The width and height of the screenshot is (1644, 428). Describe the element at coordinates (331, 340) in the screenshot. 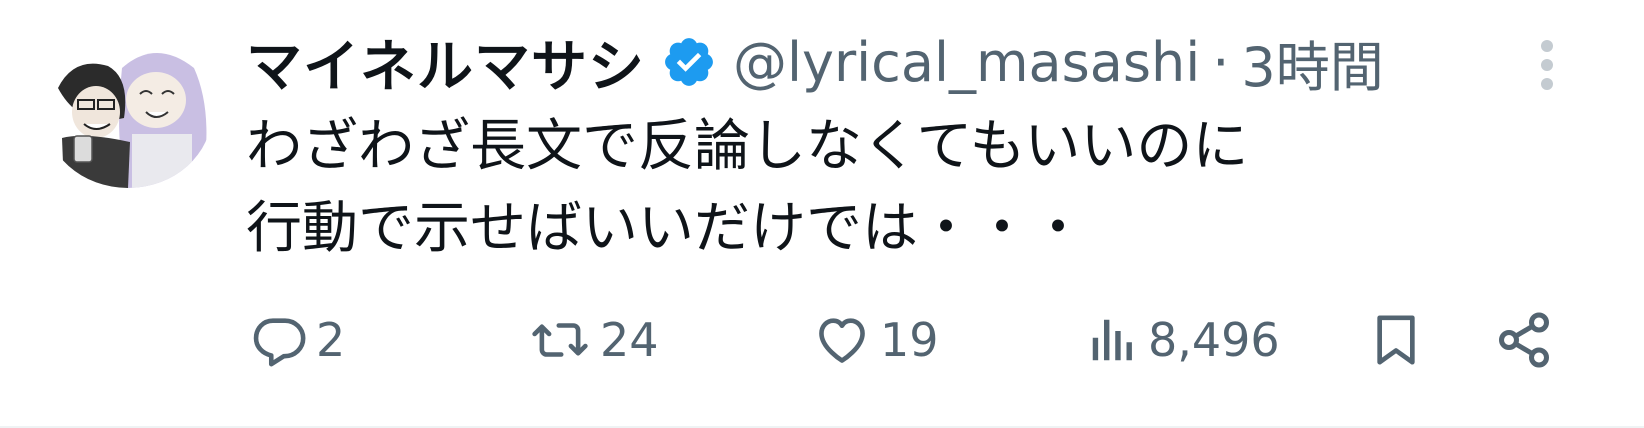

I see `reply-count: 2` at that location.